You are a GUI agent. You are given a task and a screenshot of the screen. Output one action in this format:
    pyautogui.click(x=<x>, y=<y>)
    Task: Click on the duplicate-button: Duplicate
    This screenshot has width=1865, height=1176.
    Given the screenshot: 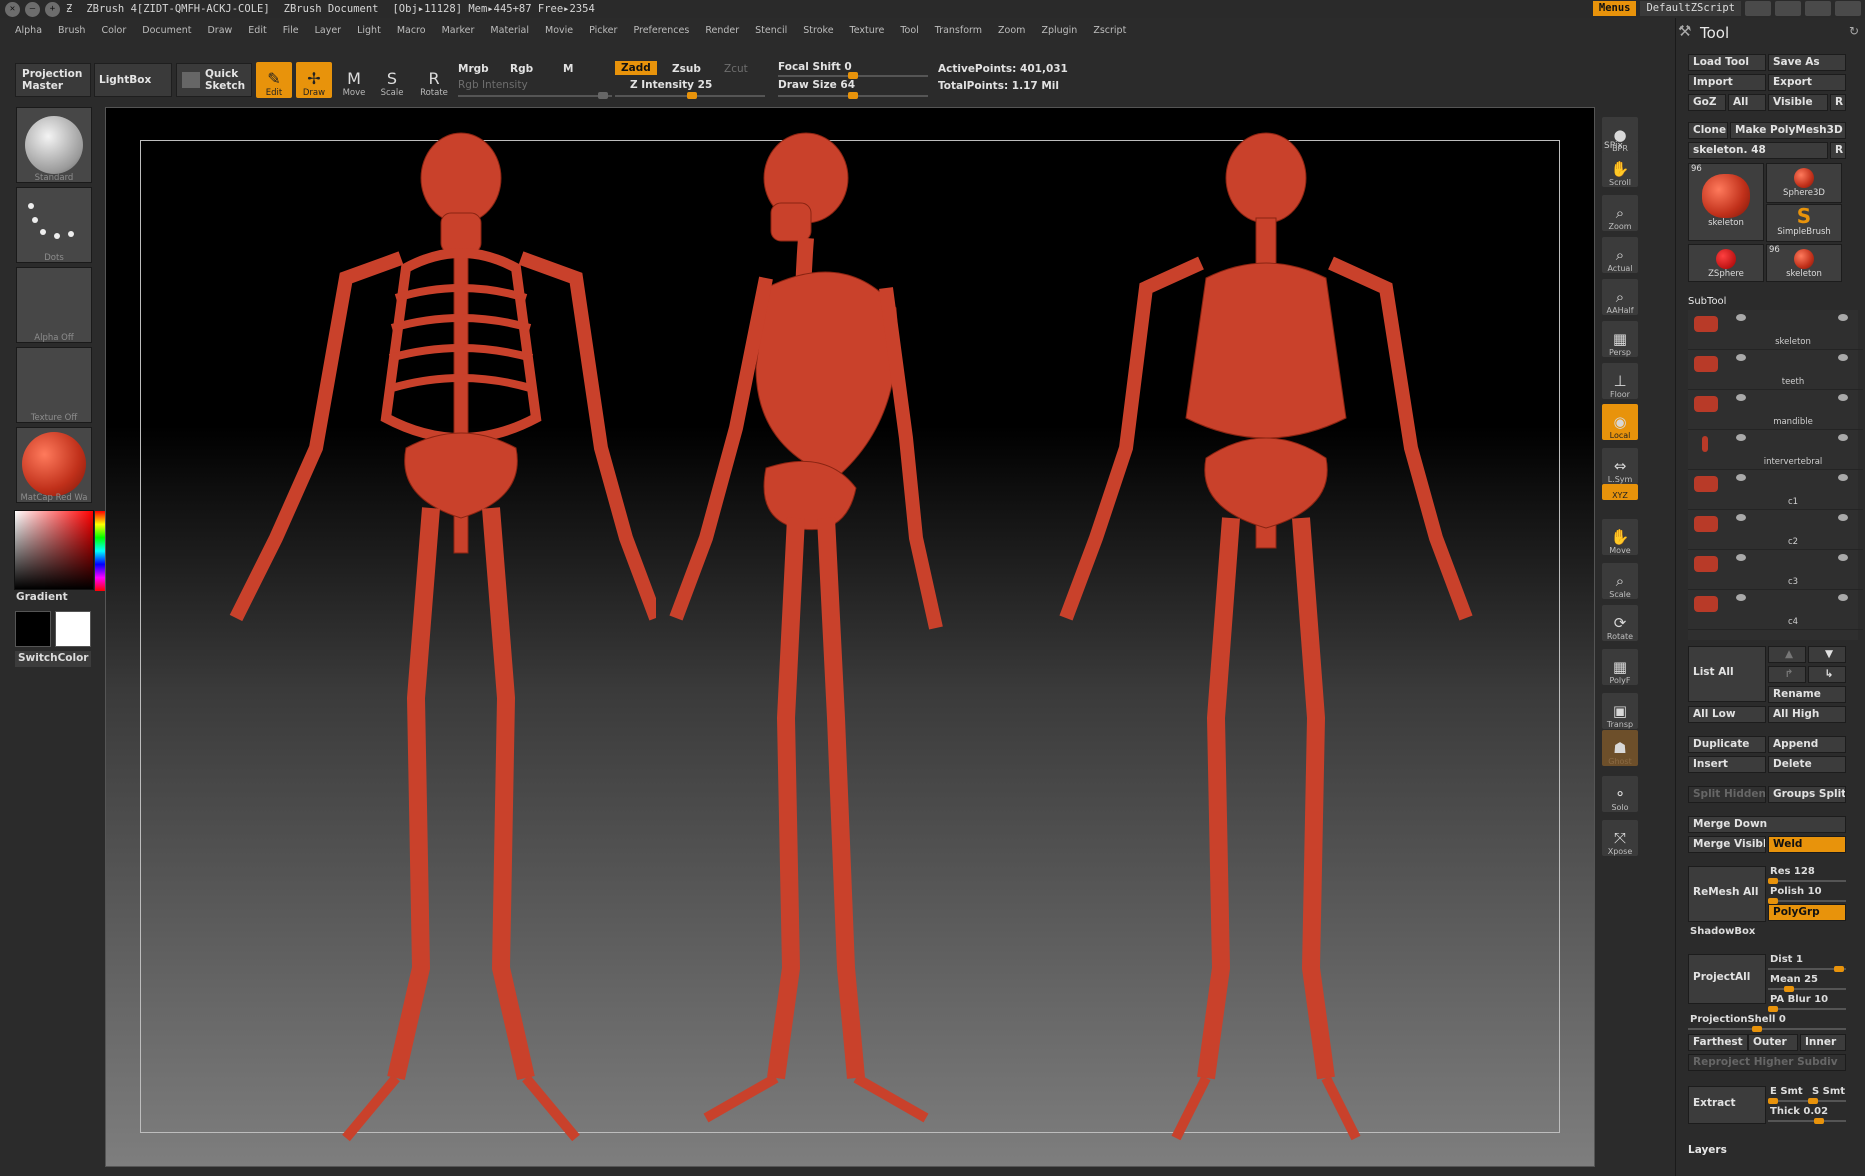 What is the action you would take?
    pyautogui.click(x=1727, y=744)
    